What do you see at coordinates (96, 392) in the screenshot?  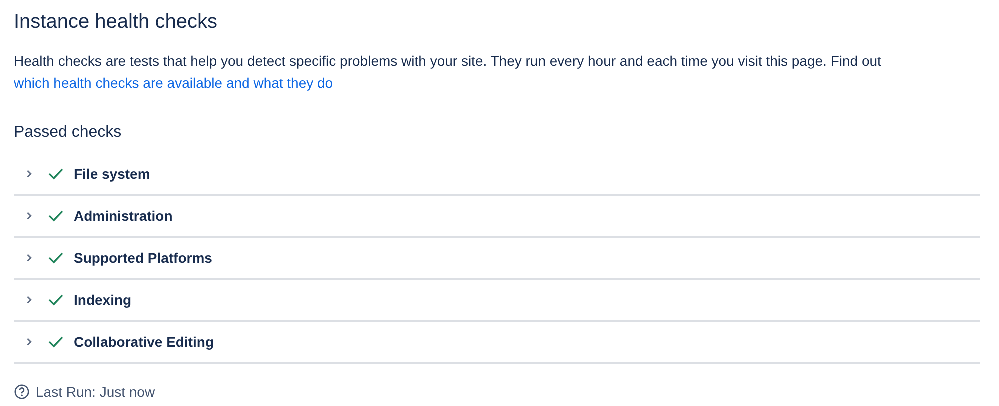 I see `last-run-text: Last Run: Just now` at bounding box center [96, 392].